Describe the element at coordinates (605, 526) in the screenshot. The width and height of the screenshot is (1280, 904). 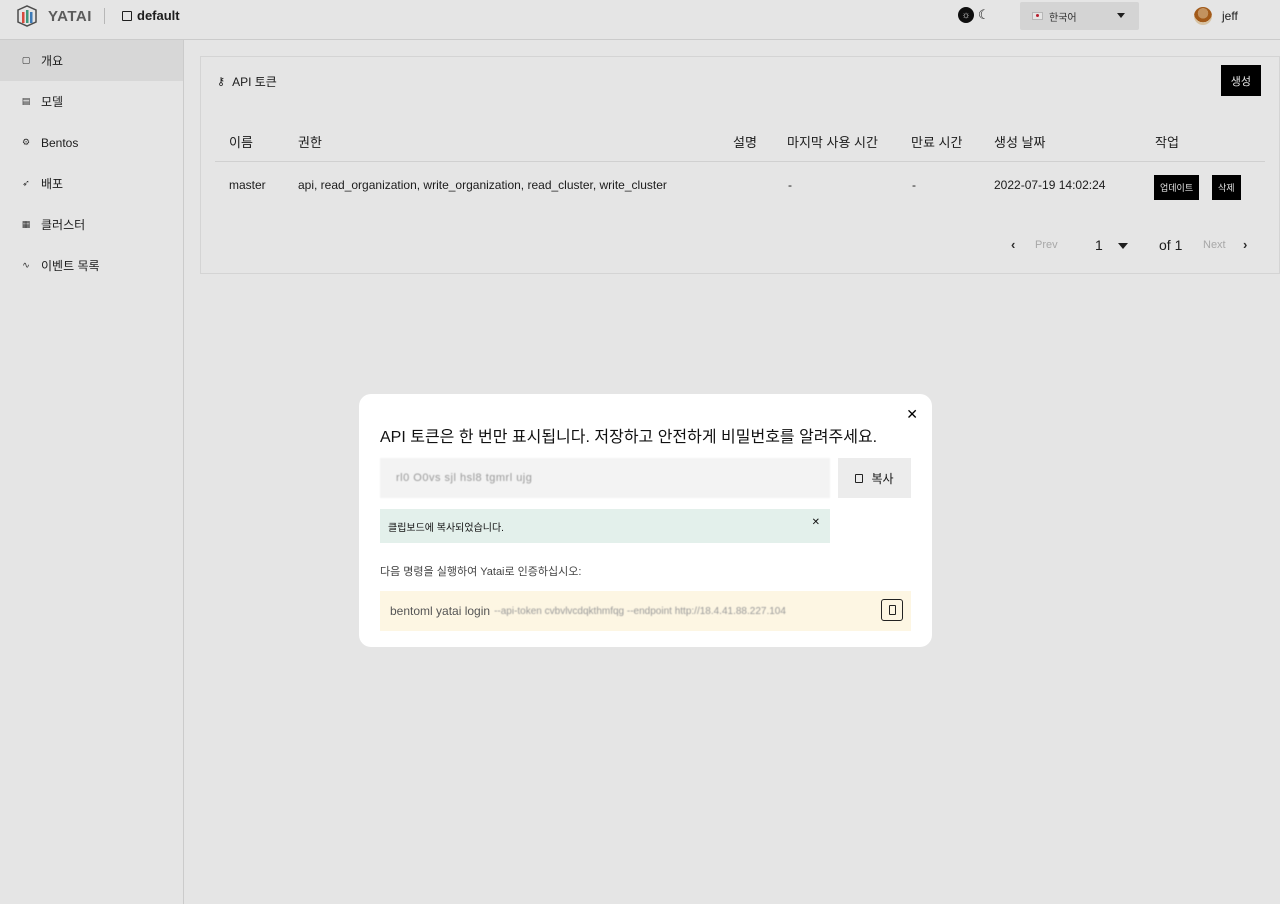
I see `copied-notification: 클립보드에 복사되었습니다. ✕` at that location.